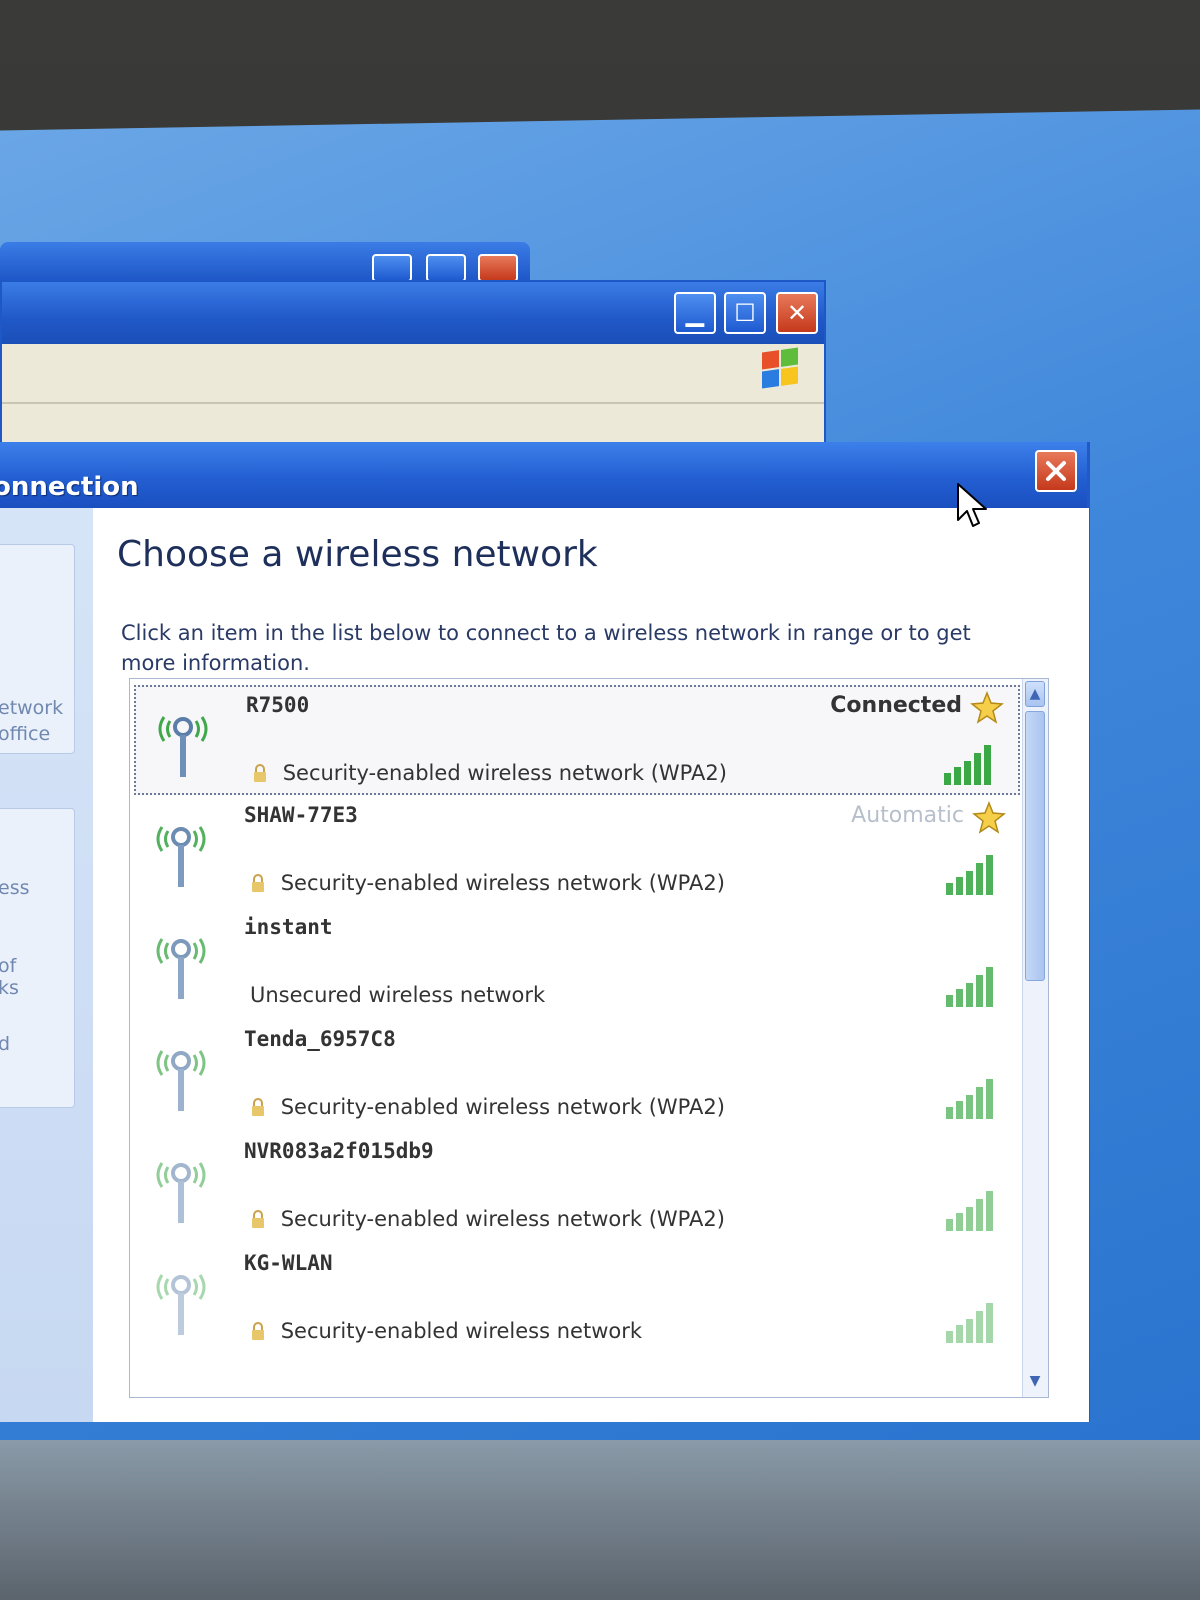  I want to click on monitor-bezel, so click(600, 1520).